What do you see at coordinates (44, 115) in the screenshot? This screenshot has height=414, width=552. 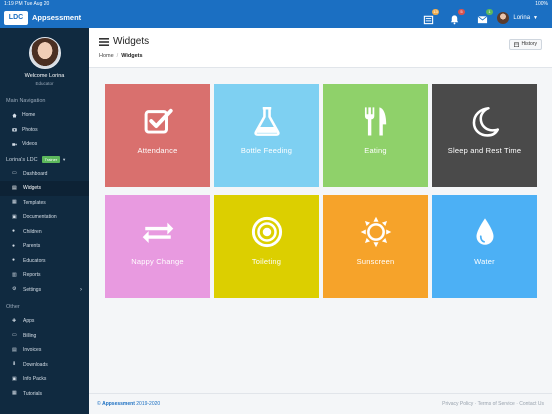 I see `sidebar-item-home: Home` at bounding box center [44, 115].